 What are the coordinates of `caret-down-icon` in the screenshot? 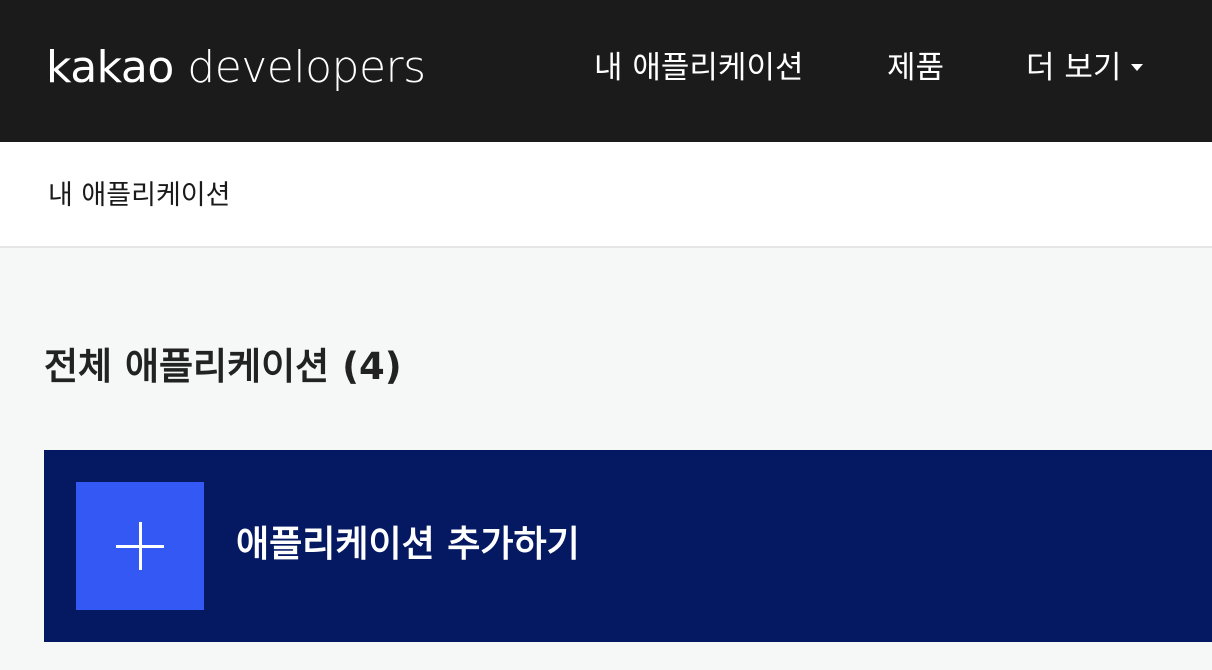 It's located at (1137, 67).